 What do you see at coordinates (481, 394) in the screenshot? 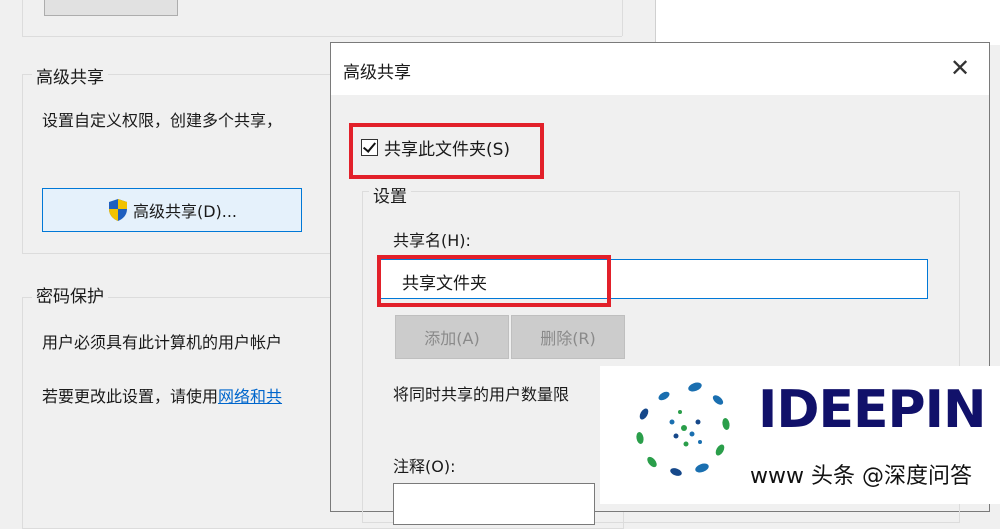
I see `limit-users-label: 将同时共享的用户数量限` at bounding box center [481, 394].